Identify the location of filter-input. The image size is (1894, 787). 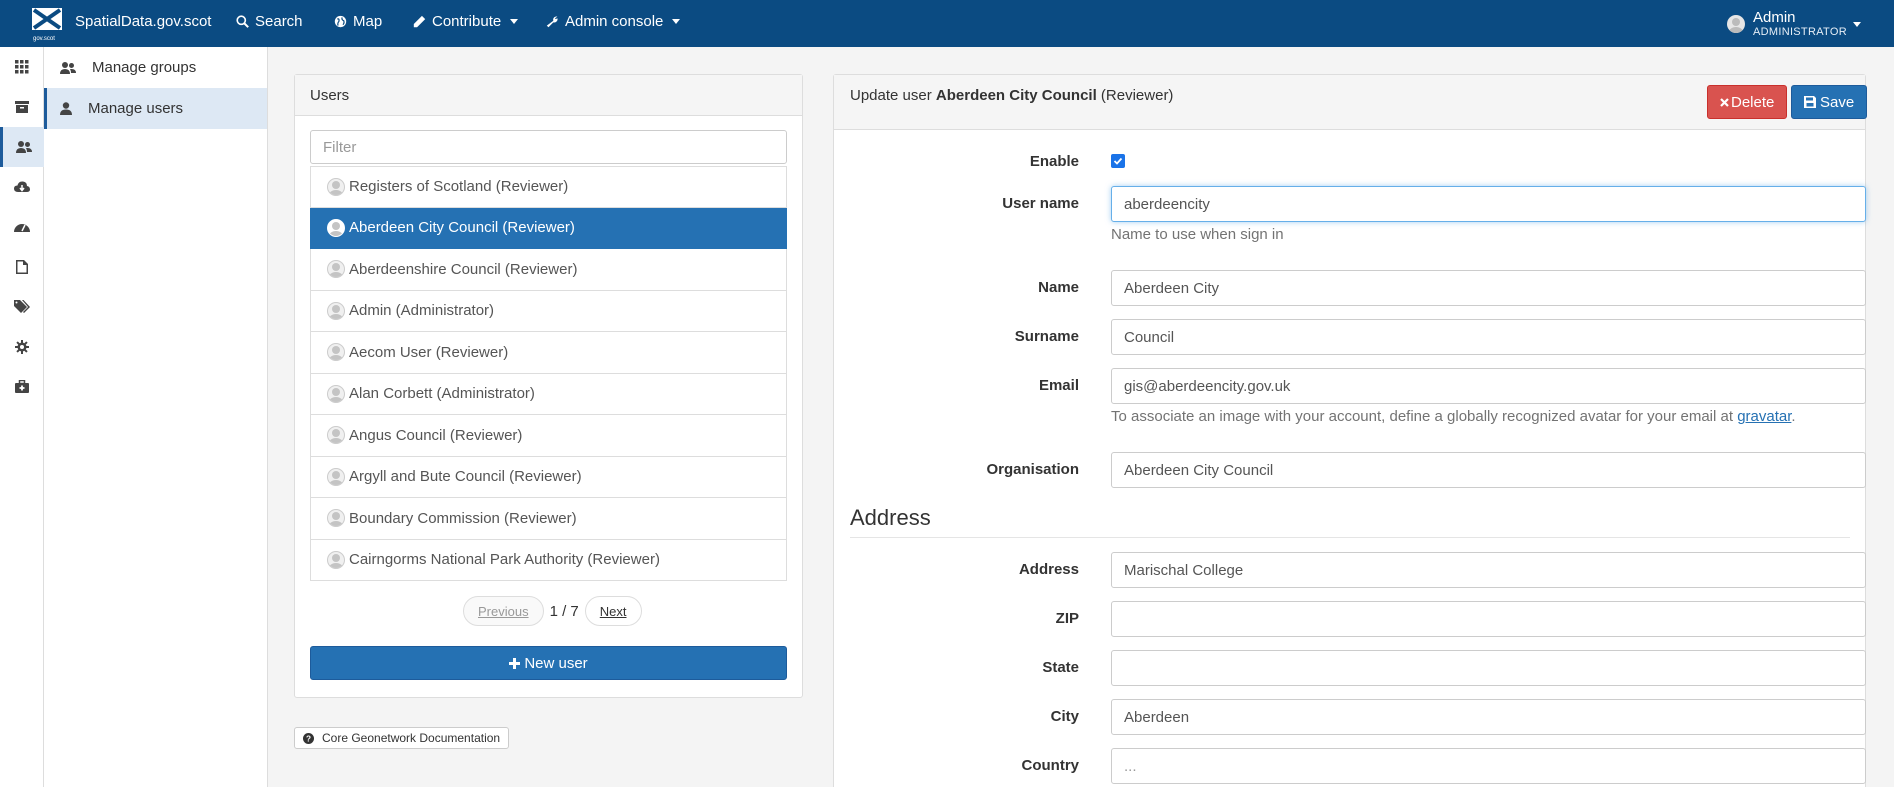
(548, 147).